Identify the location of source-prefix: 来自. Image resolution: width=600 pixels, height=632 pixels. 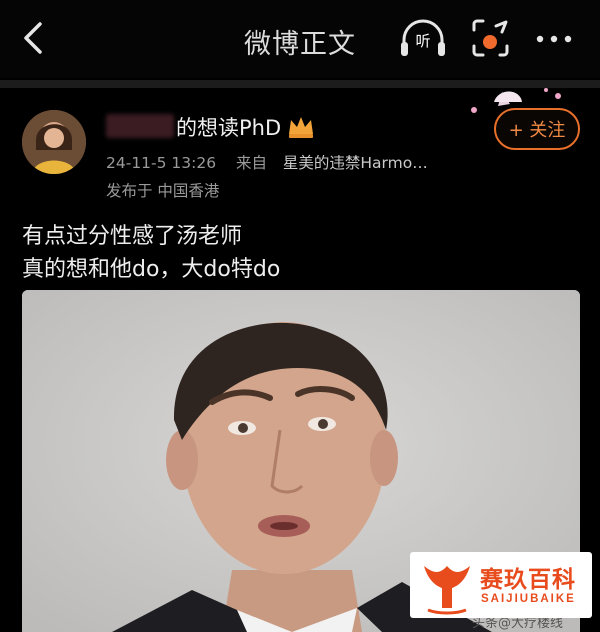
(251, 163).